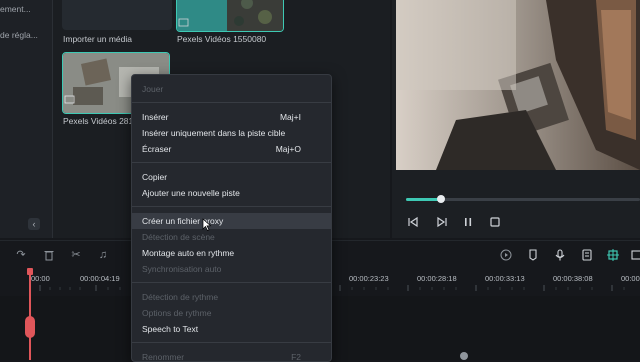 Image resolution: width=640 pixels, height=362 pixels. Describe the element at coordinates (170, 329) in the screenshot. I see `menu-item-label: Speech to Text` at that location.